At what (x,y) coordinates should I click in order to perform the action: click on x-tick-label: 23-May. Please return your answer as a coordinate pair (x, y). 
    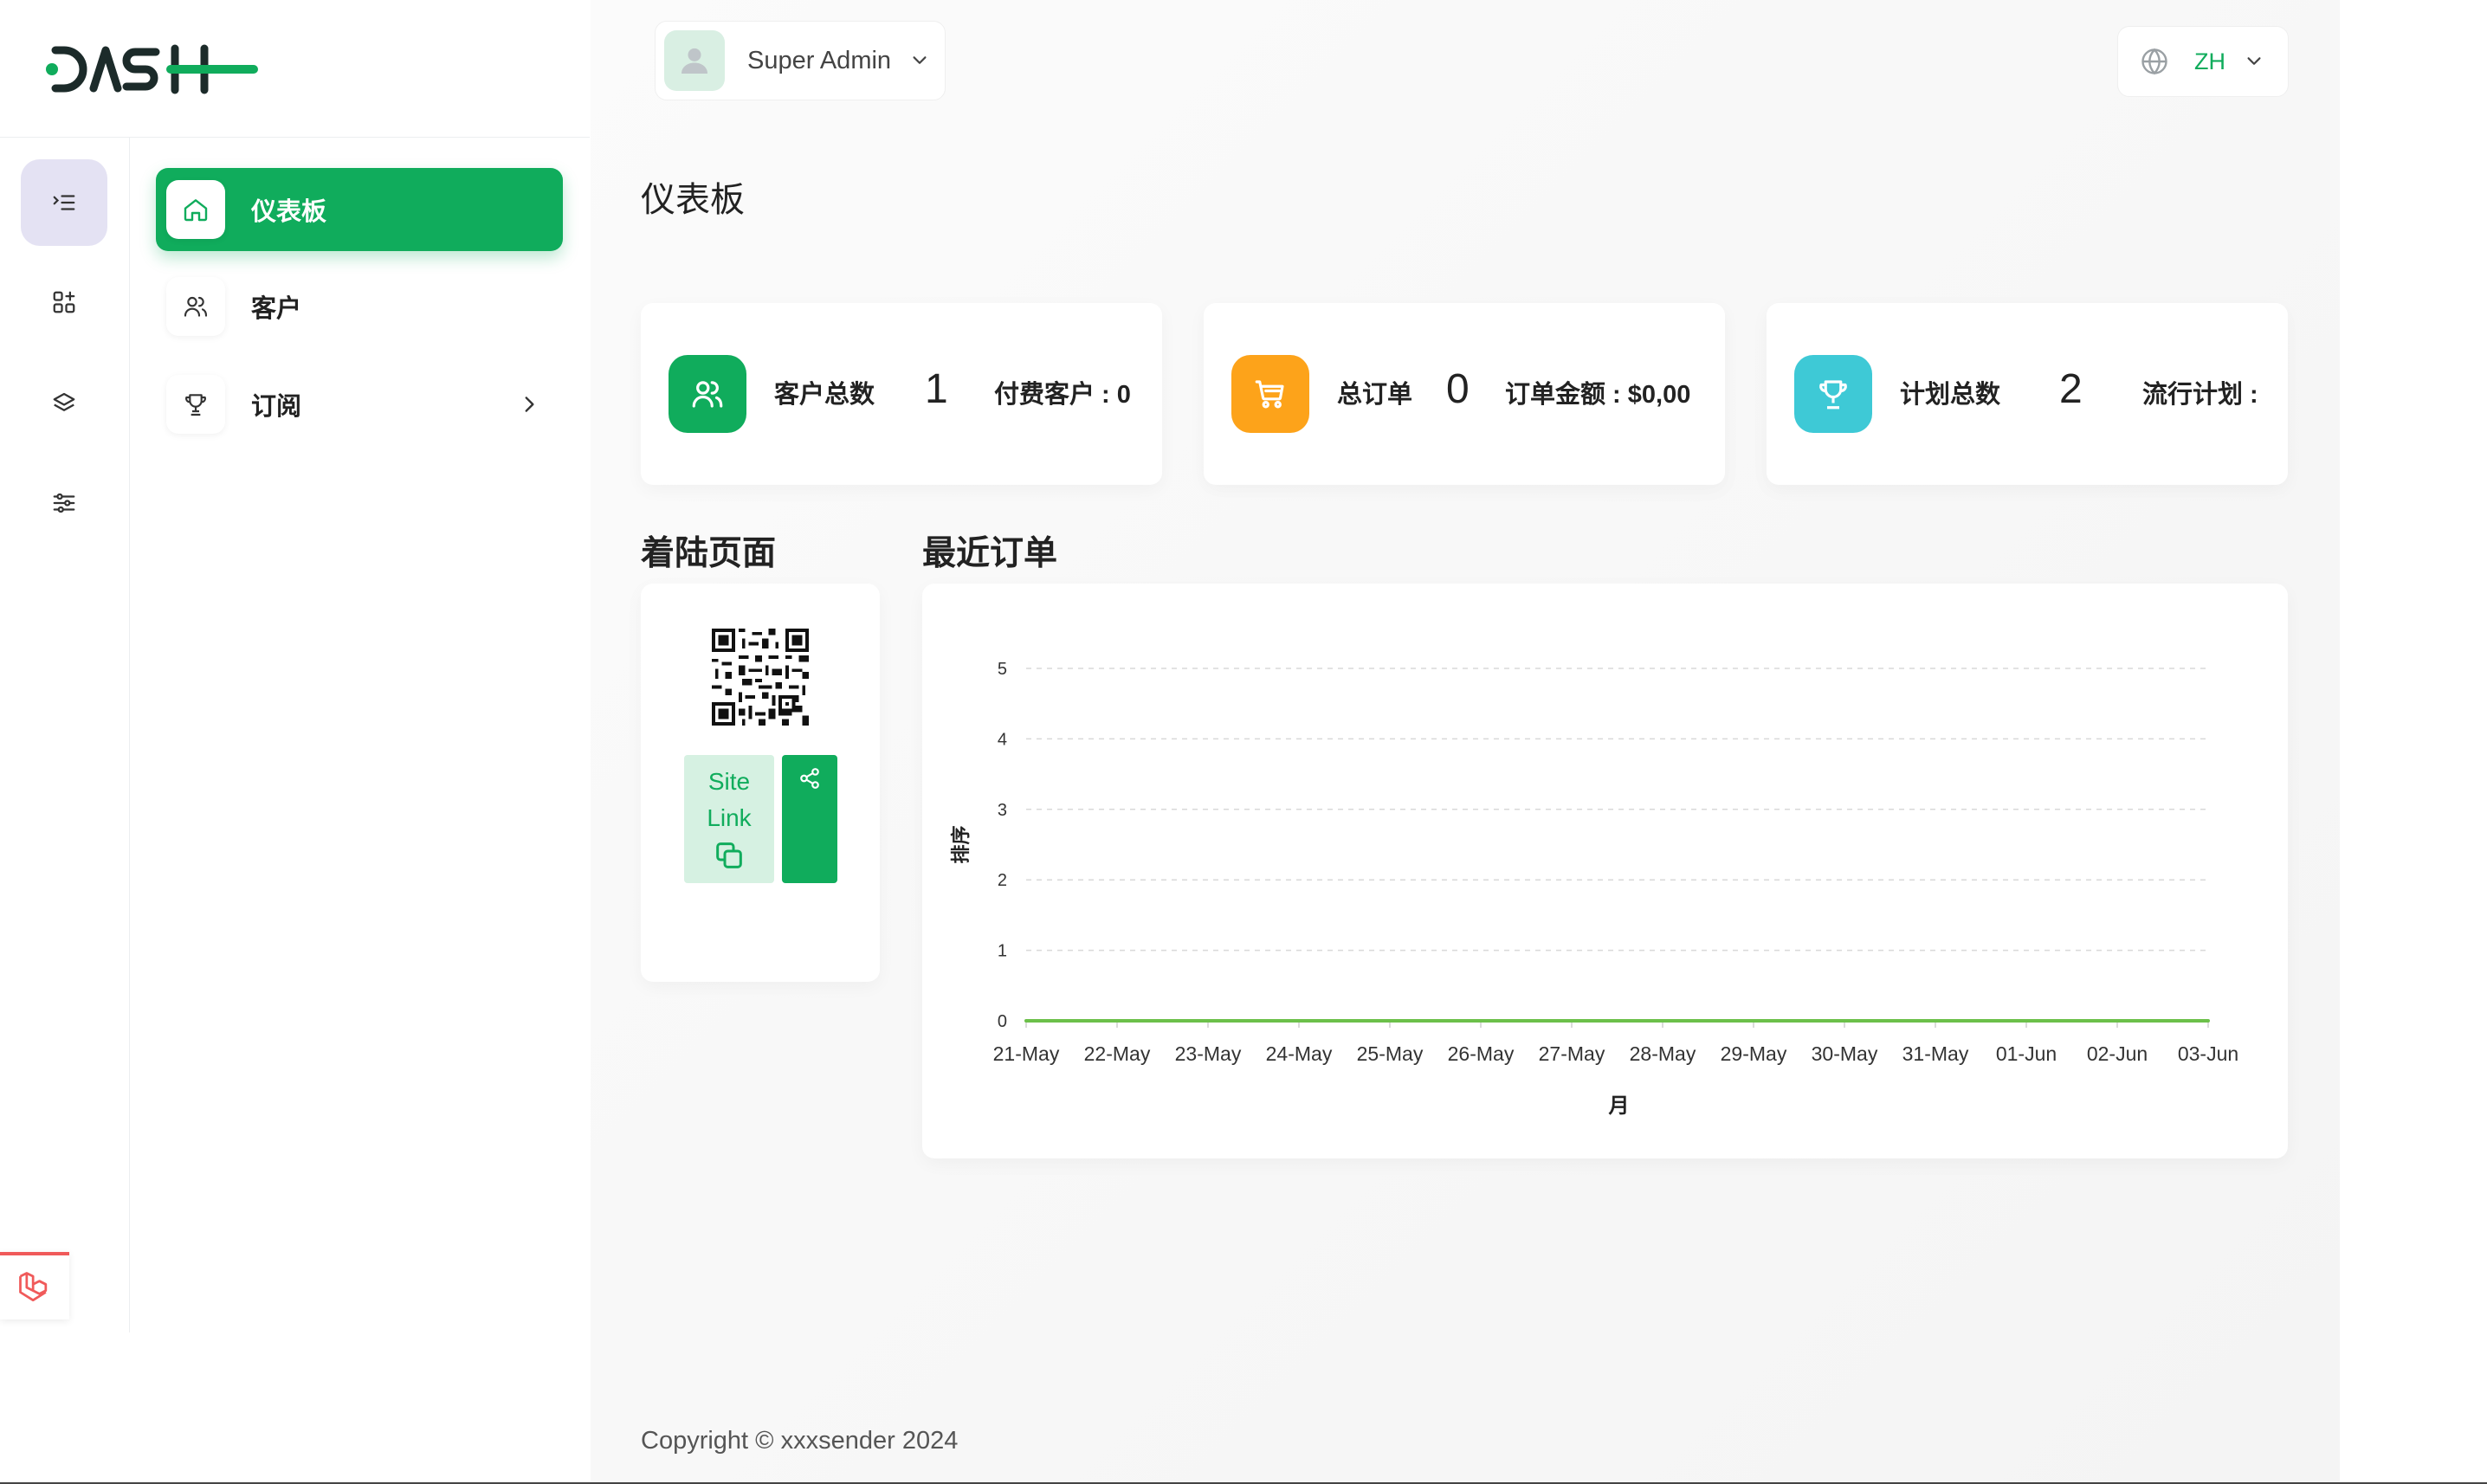
    Looking at the image, I should click on (1208, 1053).